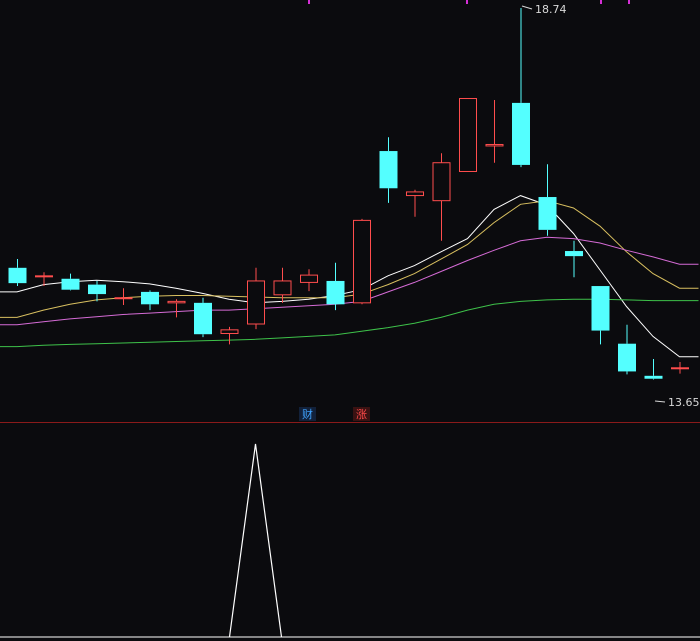  Describe the element at coordinates (150, 298) in the screenshot. I see `candle-5-body` at that location.